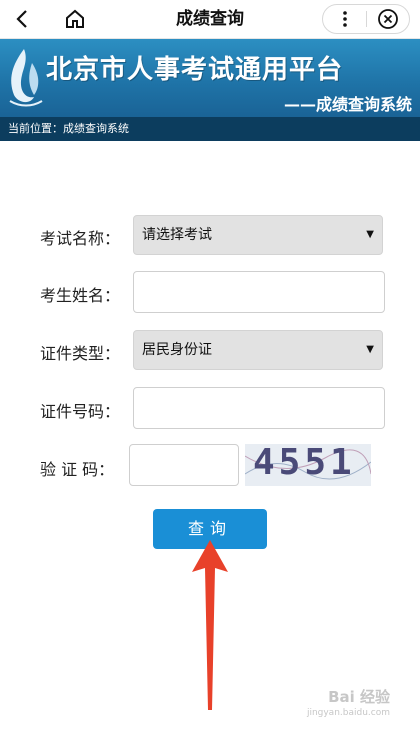 This screenshot has width=420, height=730. I want to click on captcha-image: 4551, so click(308, 465).